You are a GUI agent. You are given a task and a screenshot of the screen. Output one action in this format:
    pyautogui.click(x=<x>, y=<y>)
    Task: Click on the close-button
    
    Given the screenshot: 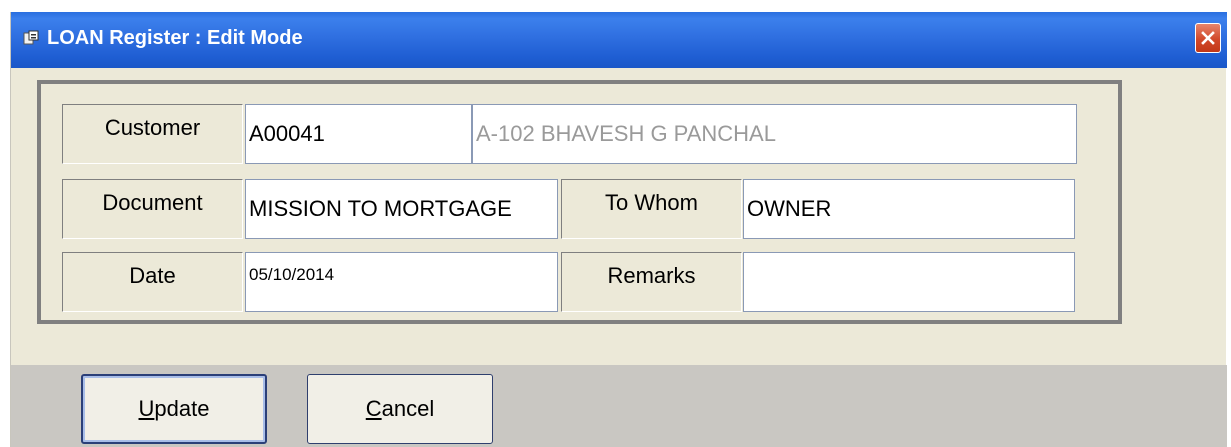 What is the action you would take?
    pyautogui.click(x=1208, y=38)
    